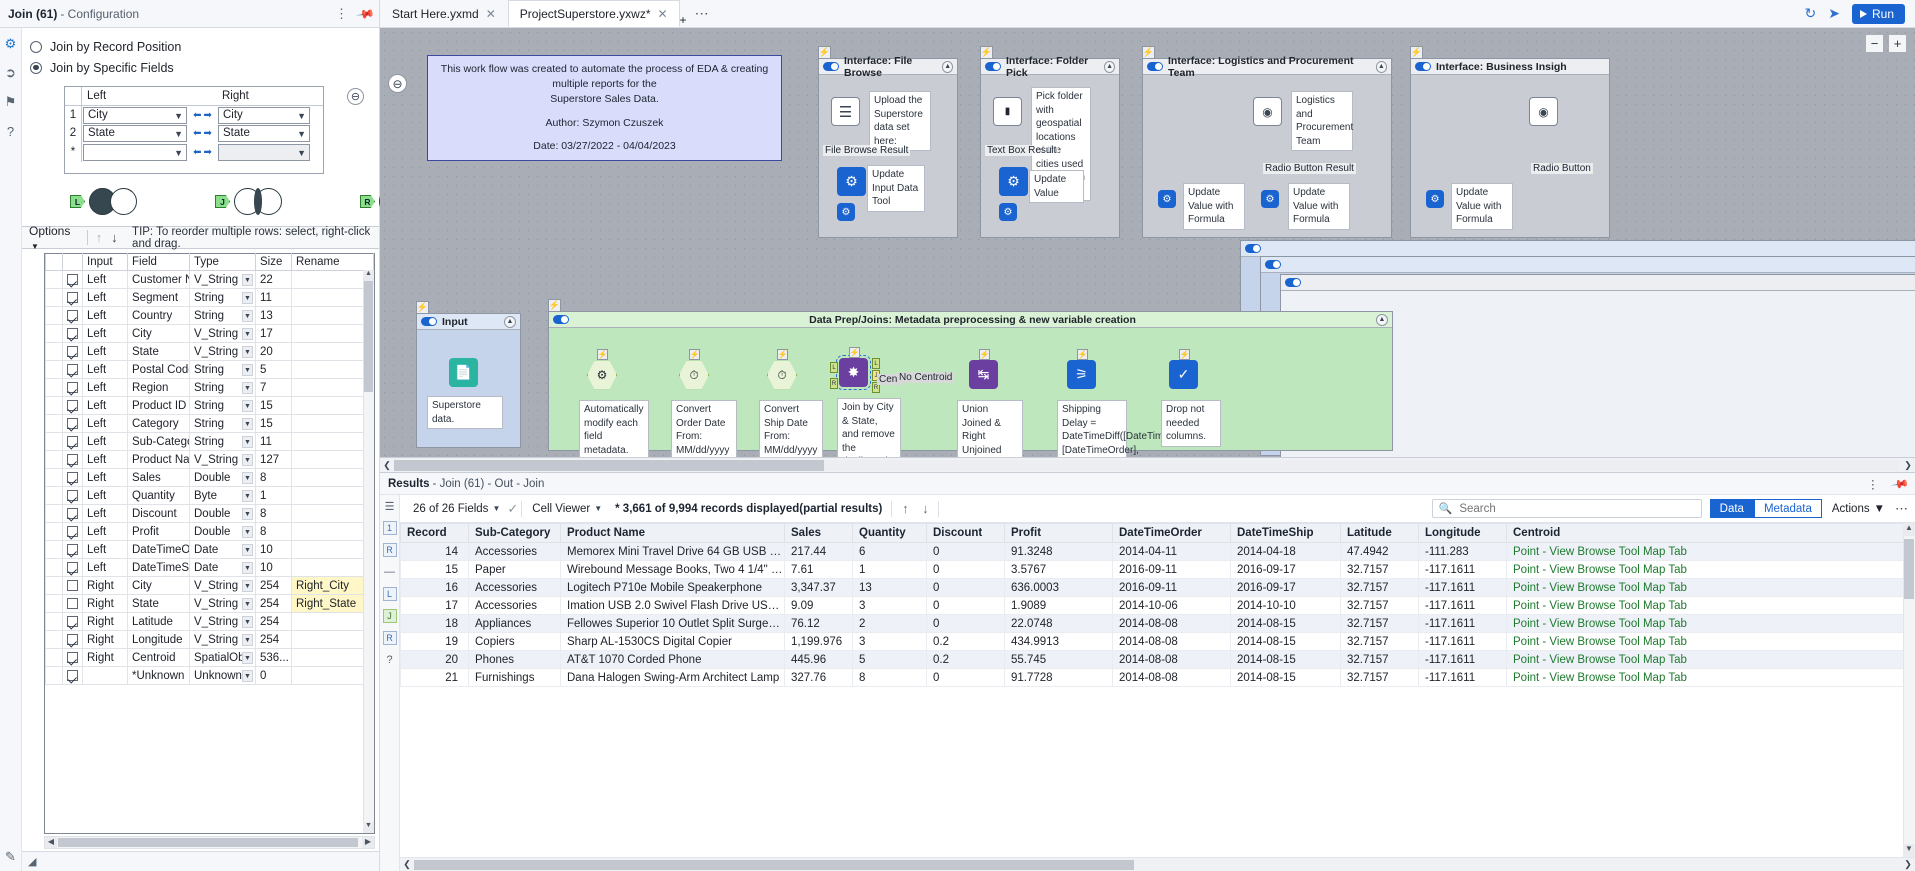 The height and width of the screenshot is (871, 1915). Describe the element at coordinates (222, 513) in the screenshot. I see `field-type-cell: Double ▼` at that location.